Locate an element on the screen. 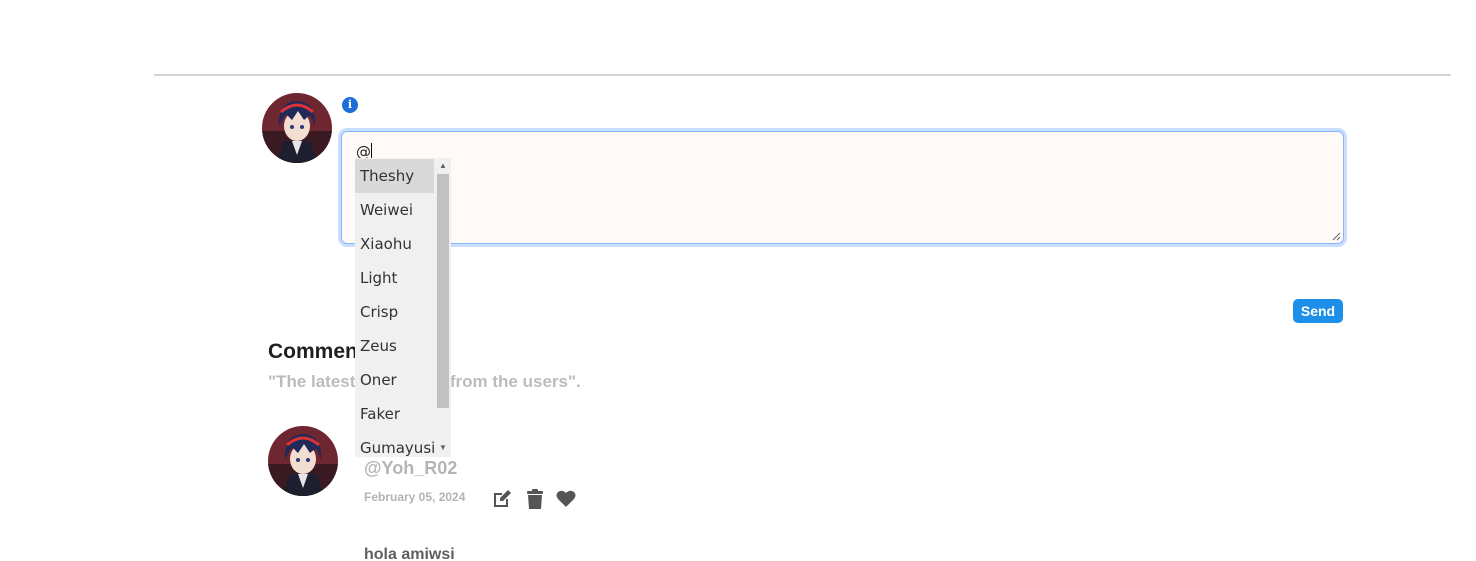  comment-textarea is located at coordinates (842, 187).